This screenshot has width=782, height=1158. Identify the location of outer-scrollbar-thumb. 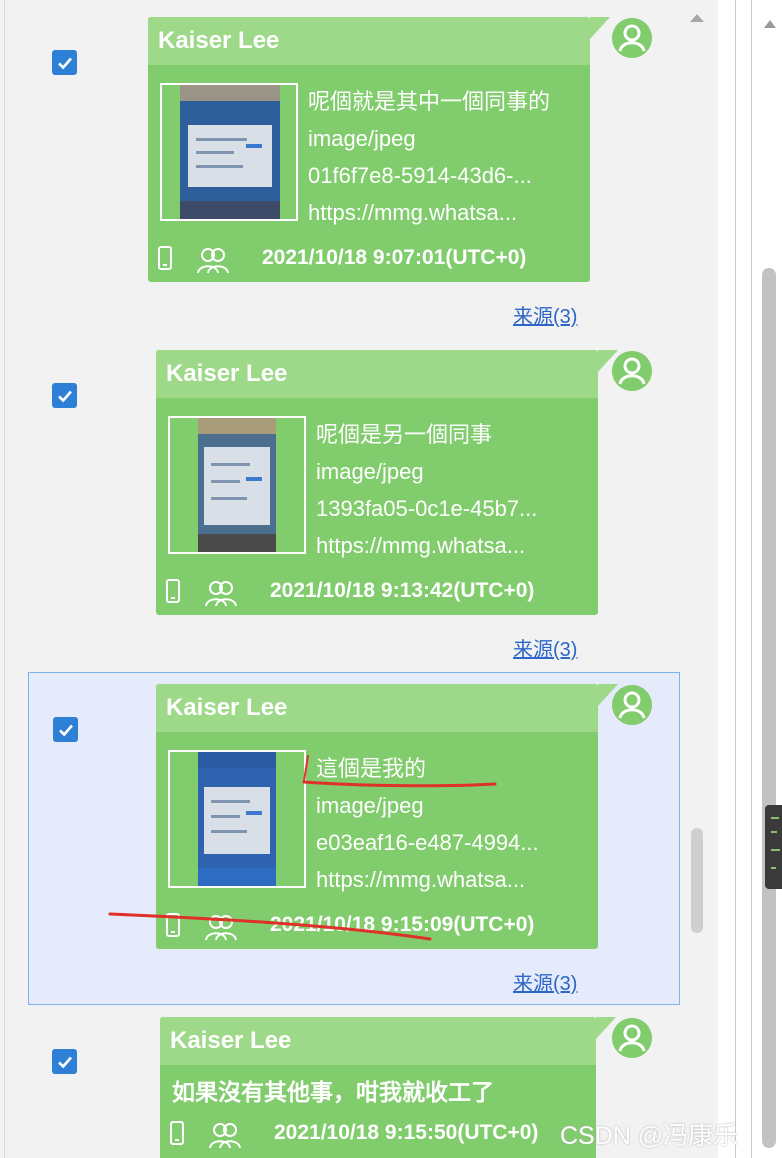
(769, 708).